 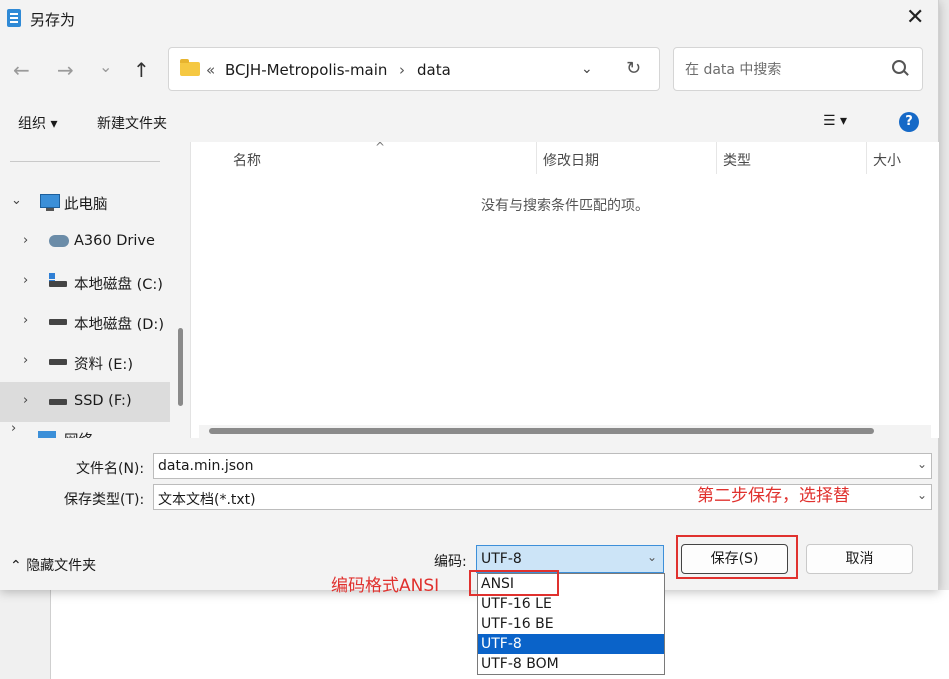 I want to click on chevron-up-icon: ⌃, so click(x=16, y=566).